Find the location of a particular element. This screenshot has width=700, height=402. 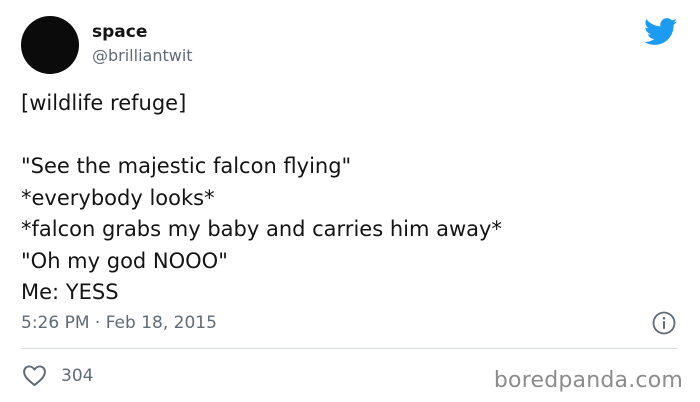

tweet-line: "Oh my god NOOO" is located at coordinates (124, 260).